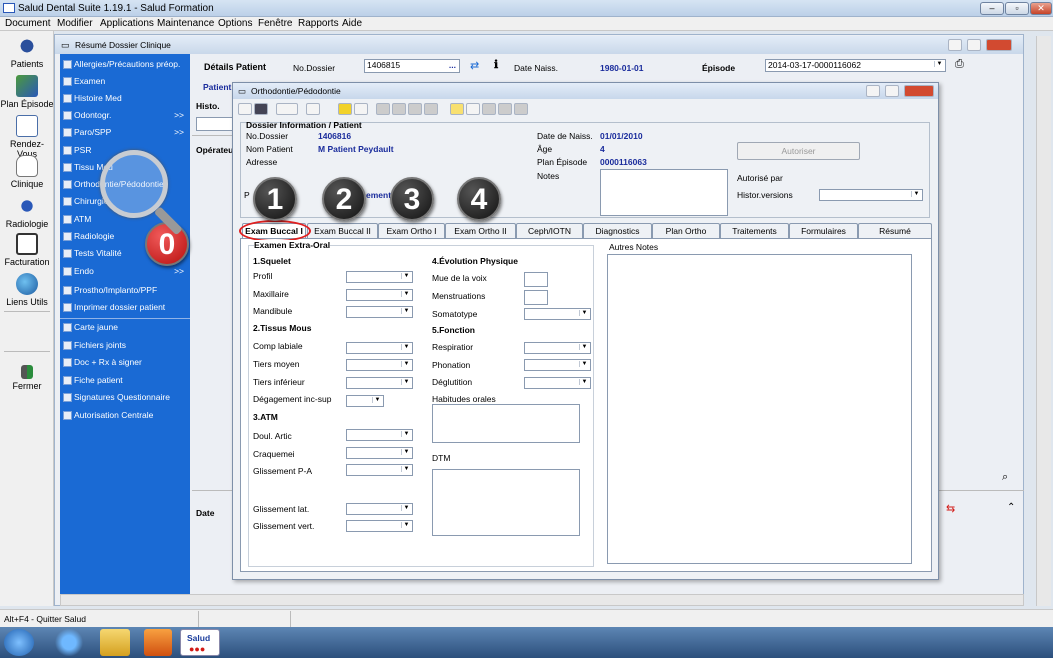 This screenshot has height=658, width=1053. What do you see at coordinates (313, 109) in the screenshot?
I see `undo-icon` at bounding box center [313, 109].